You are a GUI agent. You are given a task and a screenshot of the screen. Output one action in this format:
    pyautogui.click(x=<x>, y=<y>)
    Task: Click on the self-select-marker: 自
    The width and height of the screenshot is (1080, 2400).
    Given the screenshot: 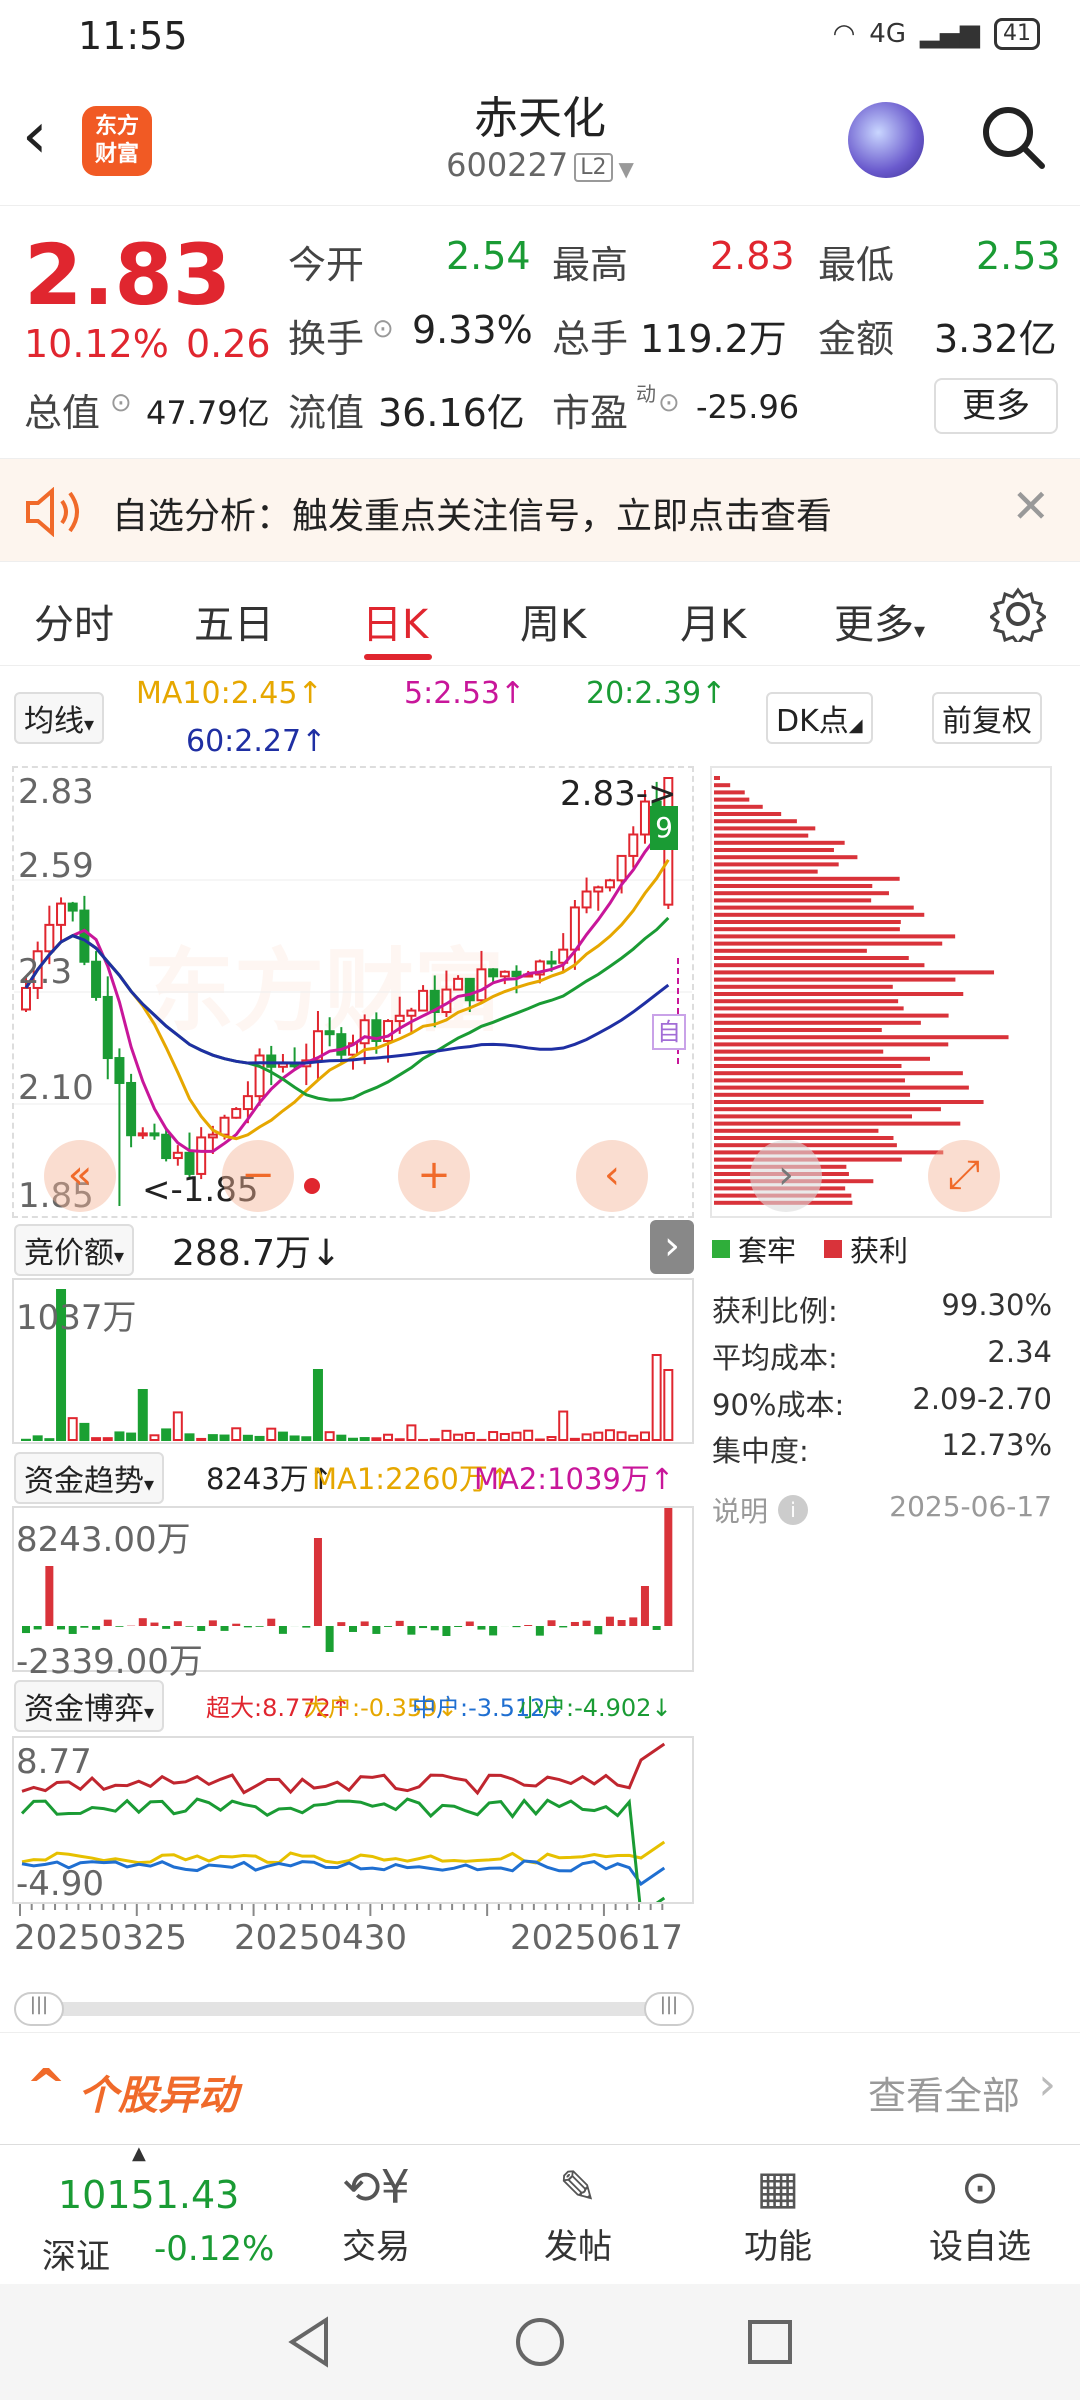 What is the action you would take?
    pyautogui.click(x=669, y=1032)
    